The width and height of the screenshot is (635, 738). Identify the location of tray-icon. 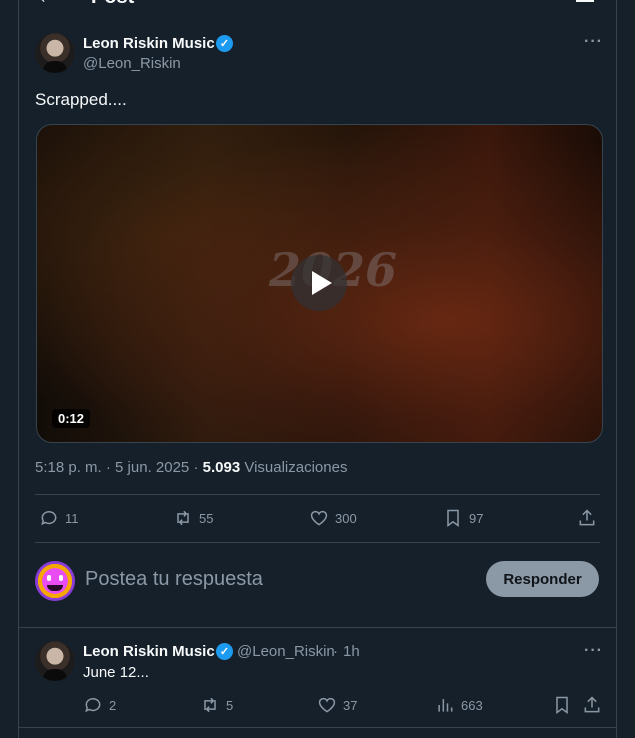
(585, 1).